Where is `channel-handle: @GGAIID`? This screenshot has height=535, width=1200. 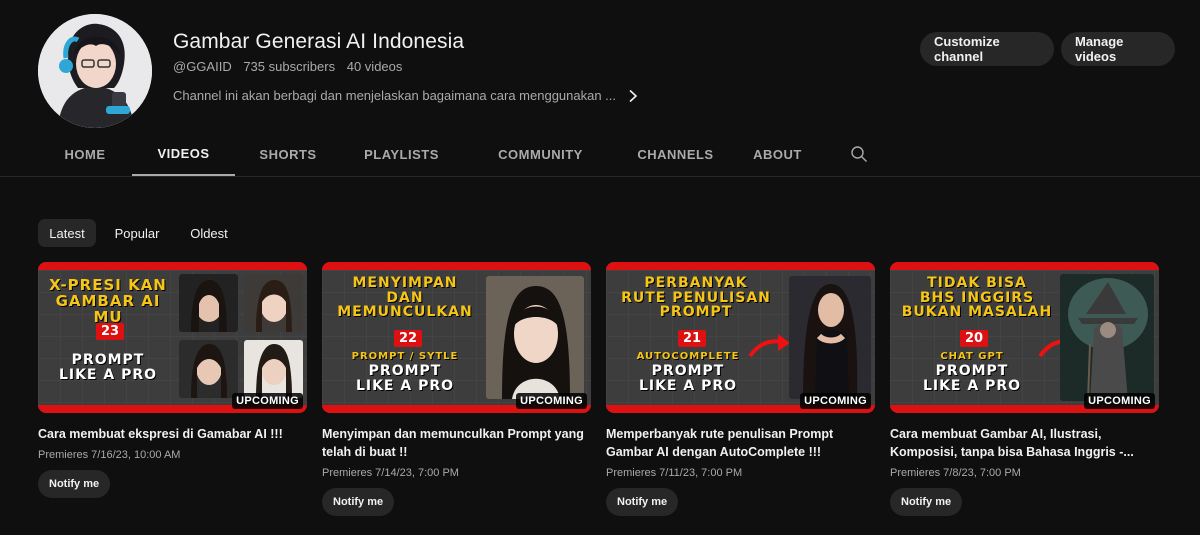 channel-handle: @GGAIID is located at coordinates (202, 66).